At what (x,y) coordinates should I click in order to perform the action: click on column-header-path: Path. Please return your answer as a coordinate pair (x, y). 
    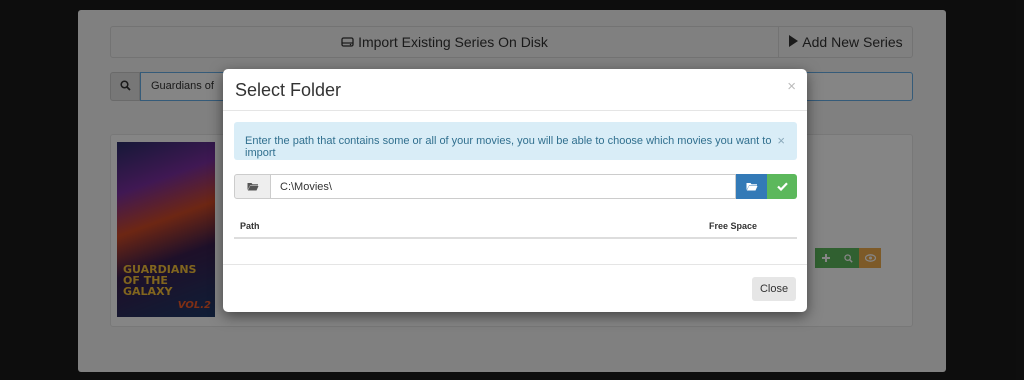
    Looking at the image, I should click on (250, 226).